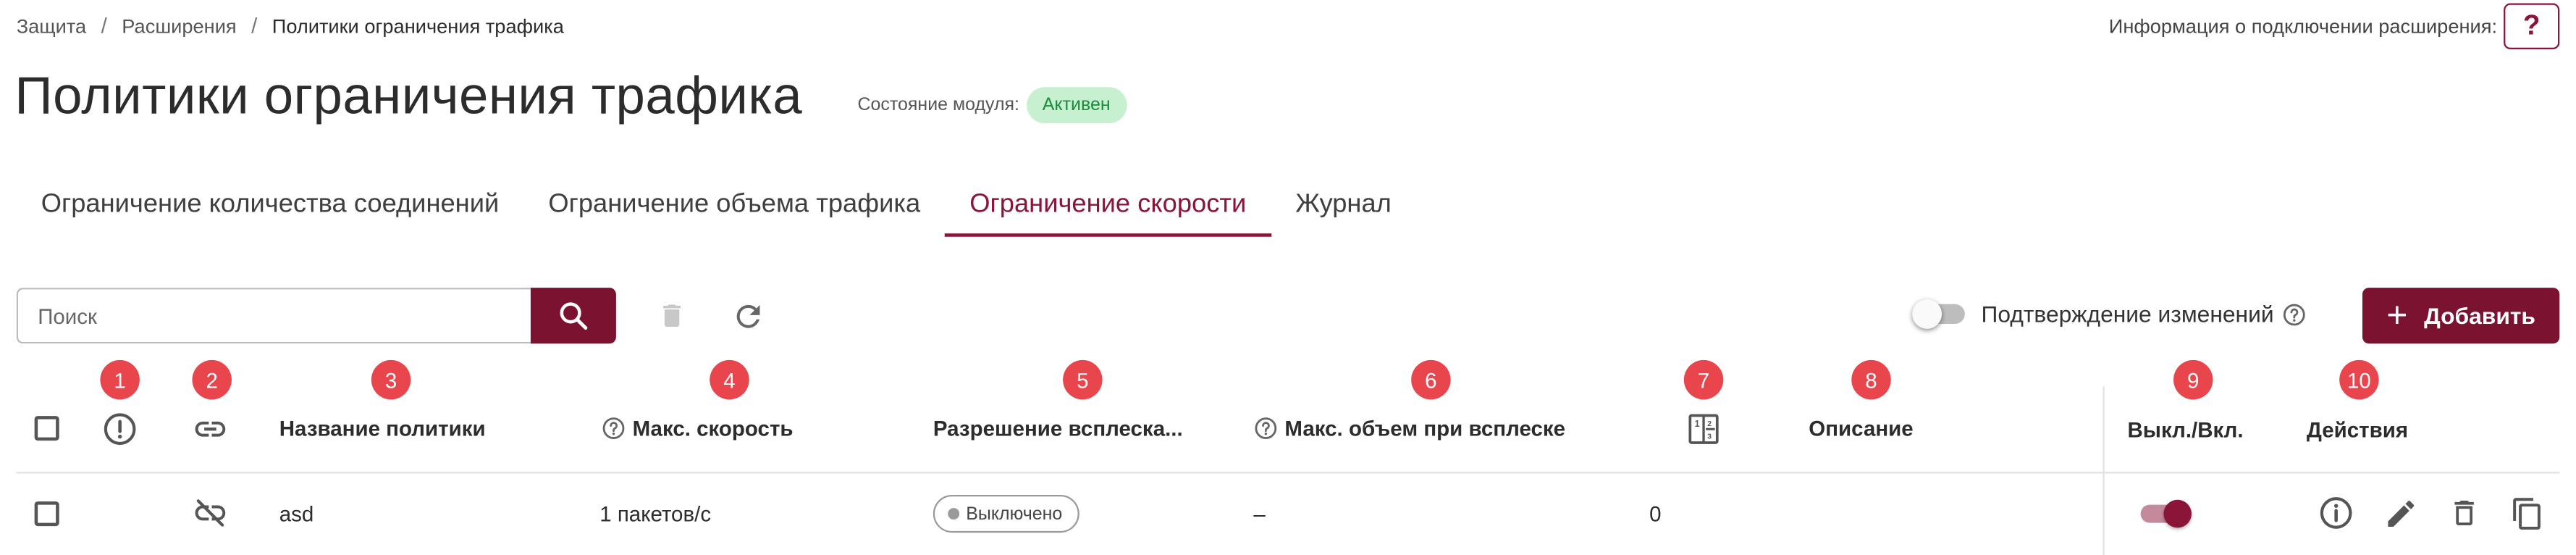 Image resolution: width=2576 pixels, height=555 pixels. I want to click on column-marker-6: 6, so click(1431, 379).